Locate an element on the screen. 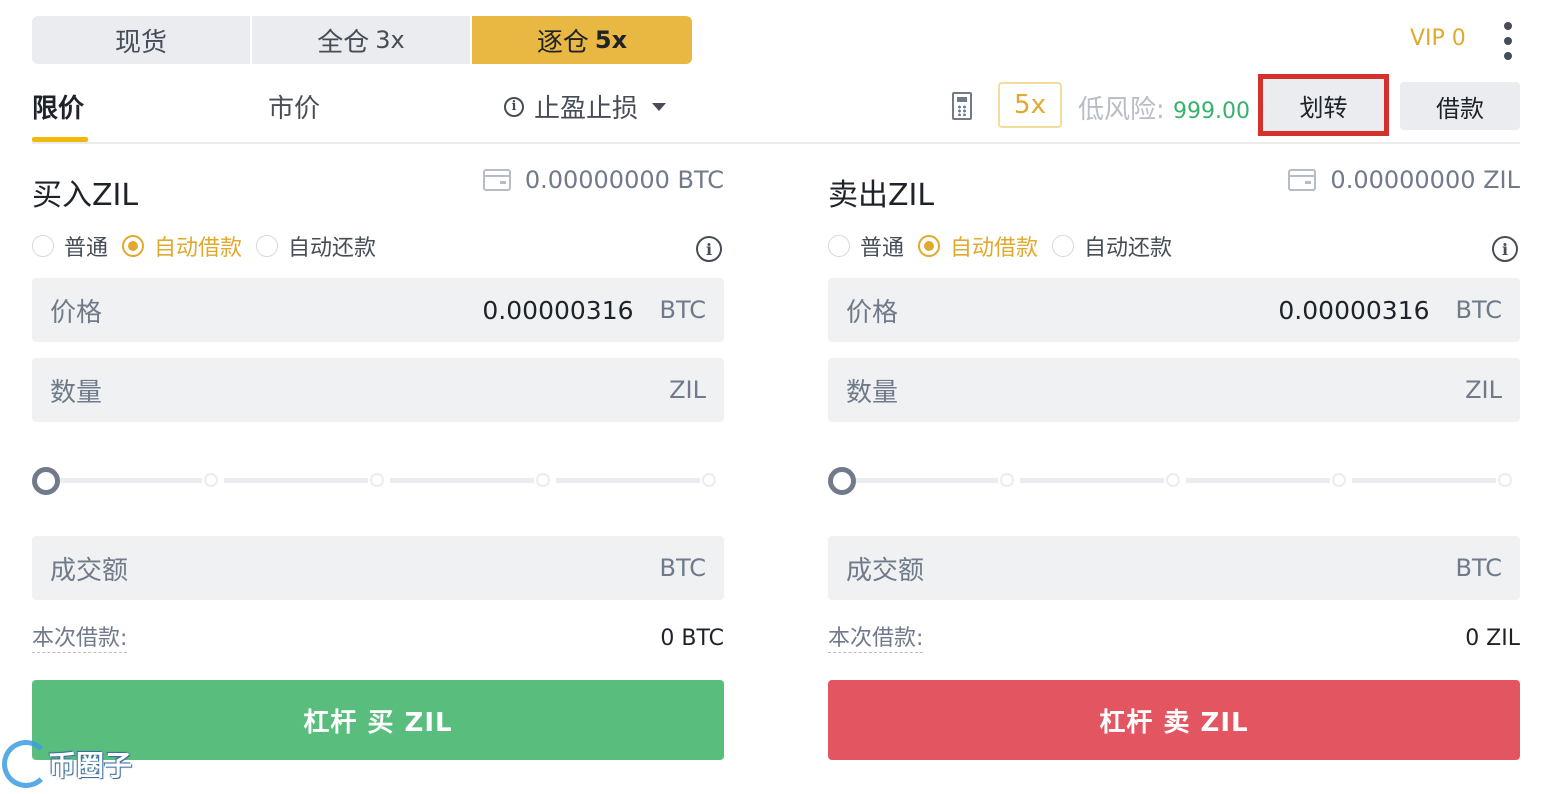 This screenshot has height=794, width=1554. sell-percent-slider is located at coordinates (1174, 480).